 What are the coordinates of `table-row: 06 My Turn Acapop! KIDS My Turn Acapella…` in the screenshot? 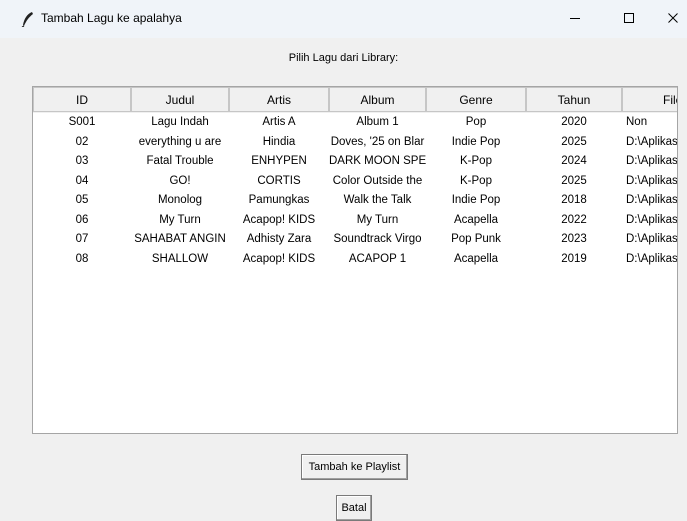 It's located at (355, 221).